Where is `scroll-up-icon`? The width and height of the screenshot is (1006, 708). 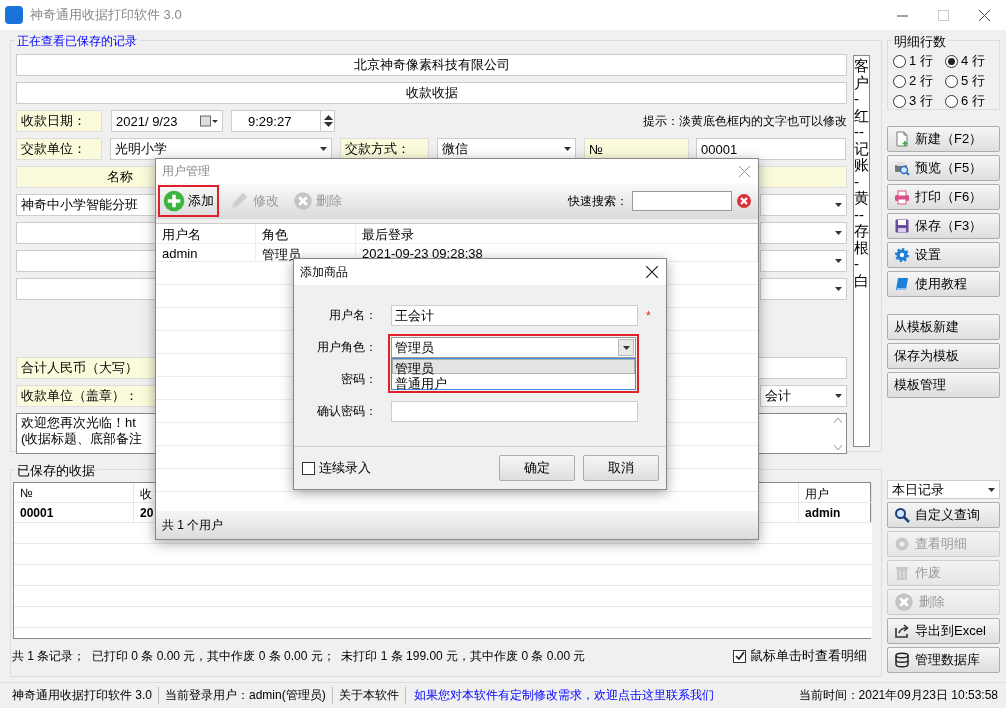 scroll-up-icon is located at coordinates (838, 420).